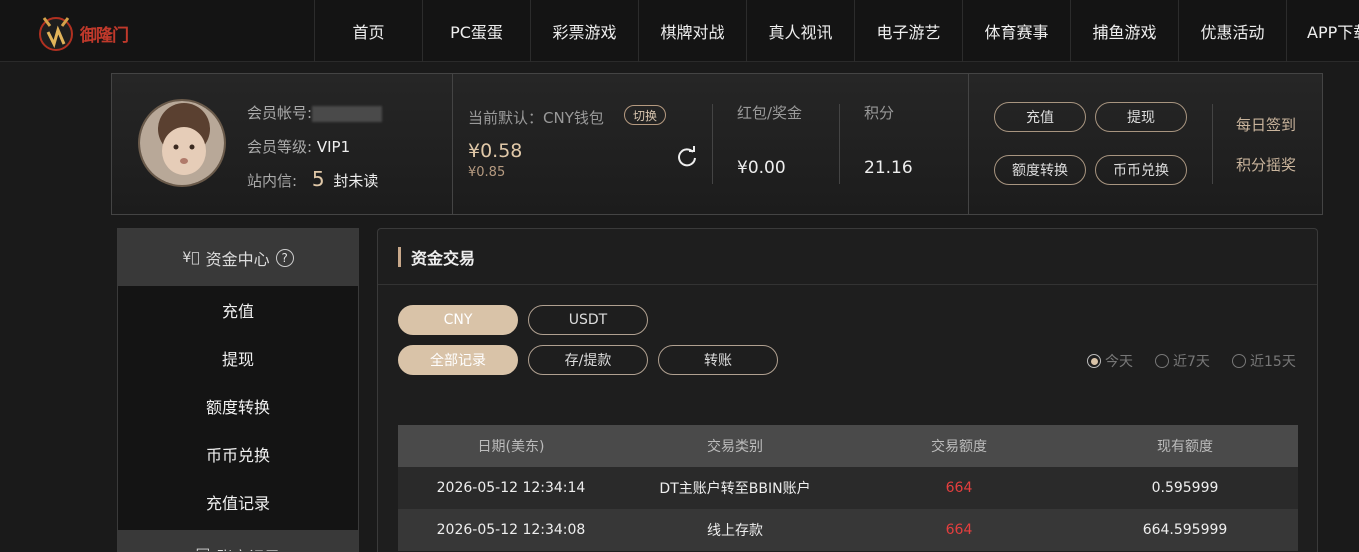 Image resolution: width=1359 pixels, height=552 pixels. Describe the element at coordinates (511, 488) in the screenshot. I see `cell-date: 2026-05-12 12:34:14` at that location.